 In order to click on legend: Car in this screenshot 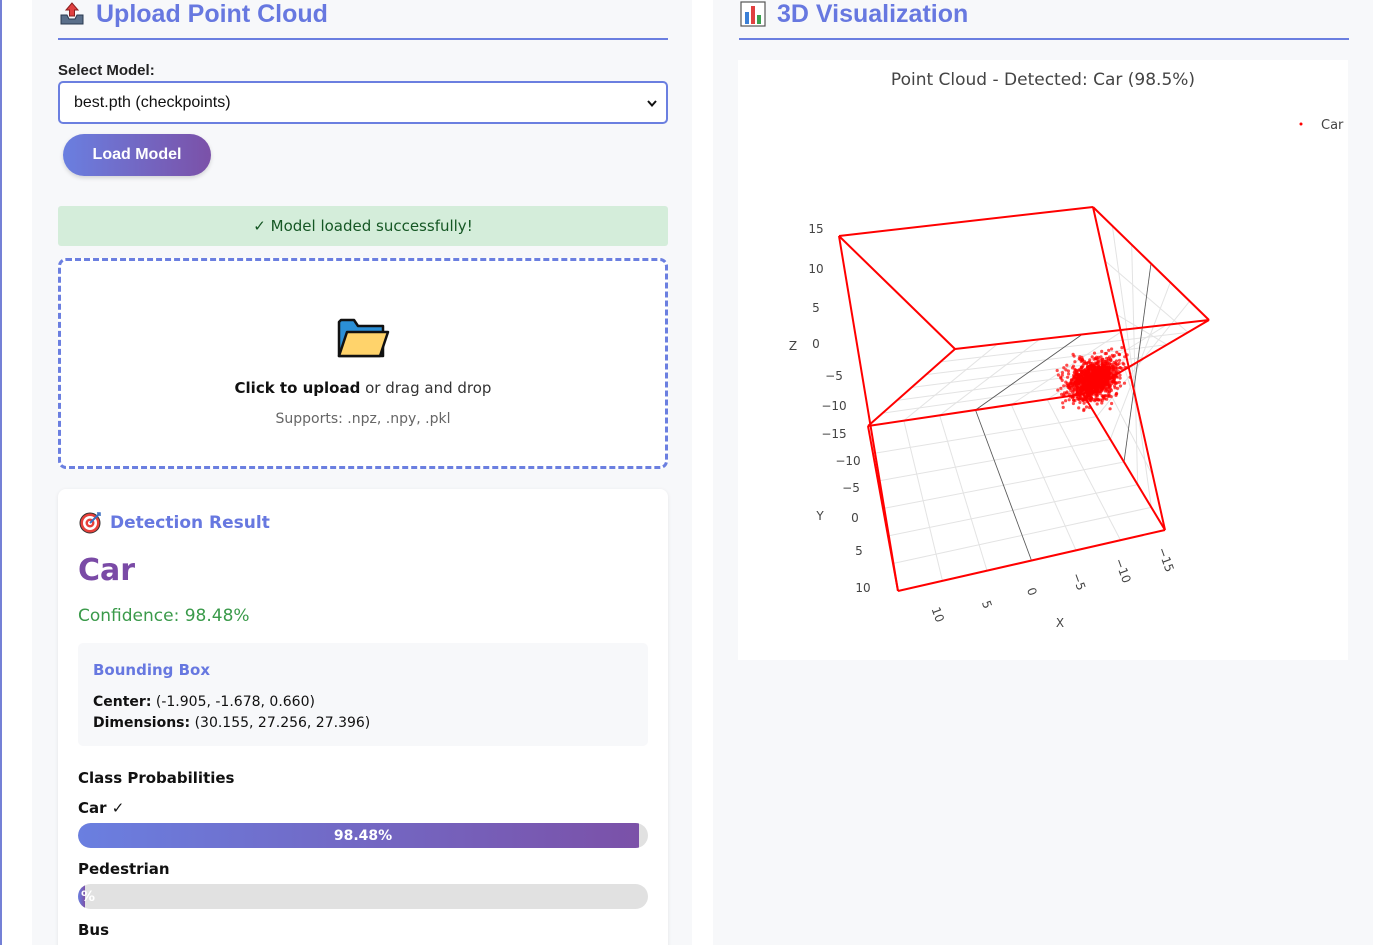, I will do `click(1322, 125)`.